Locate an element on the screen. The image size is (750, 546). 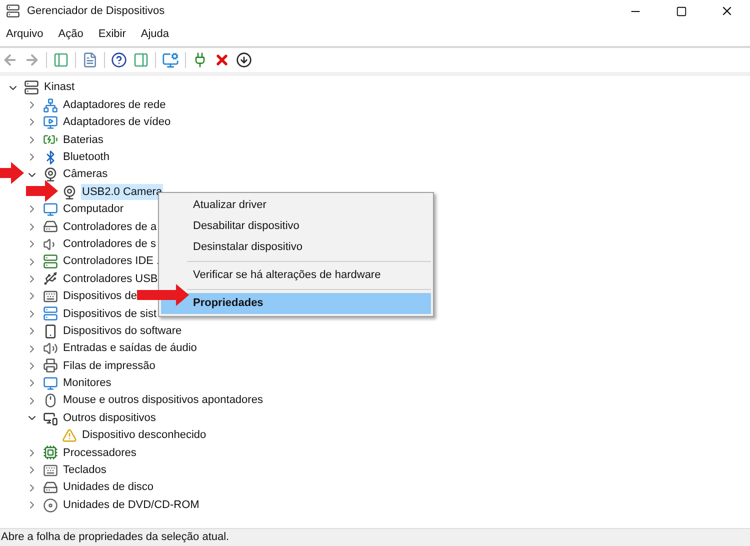
tree-item: Processadores is located at coordinates (100, 453).